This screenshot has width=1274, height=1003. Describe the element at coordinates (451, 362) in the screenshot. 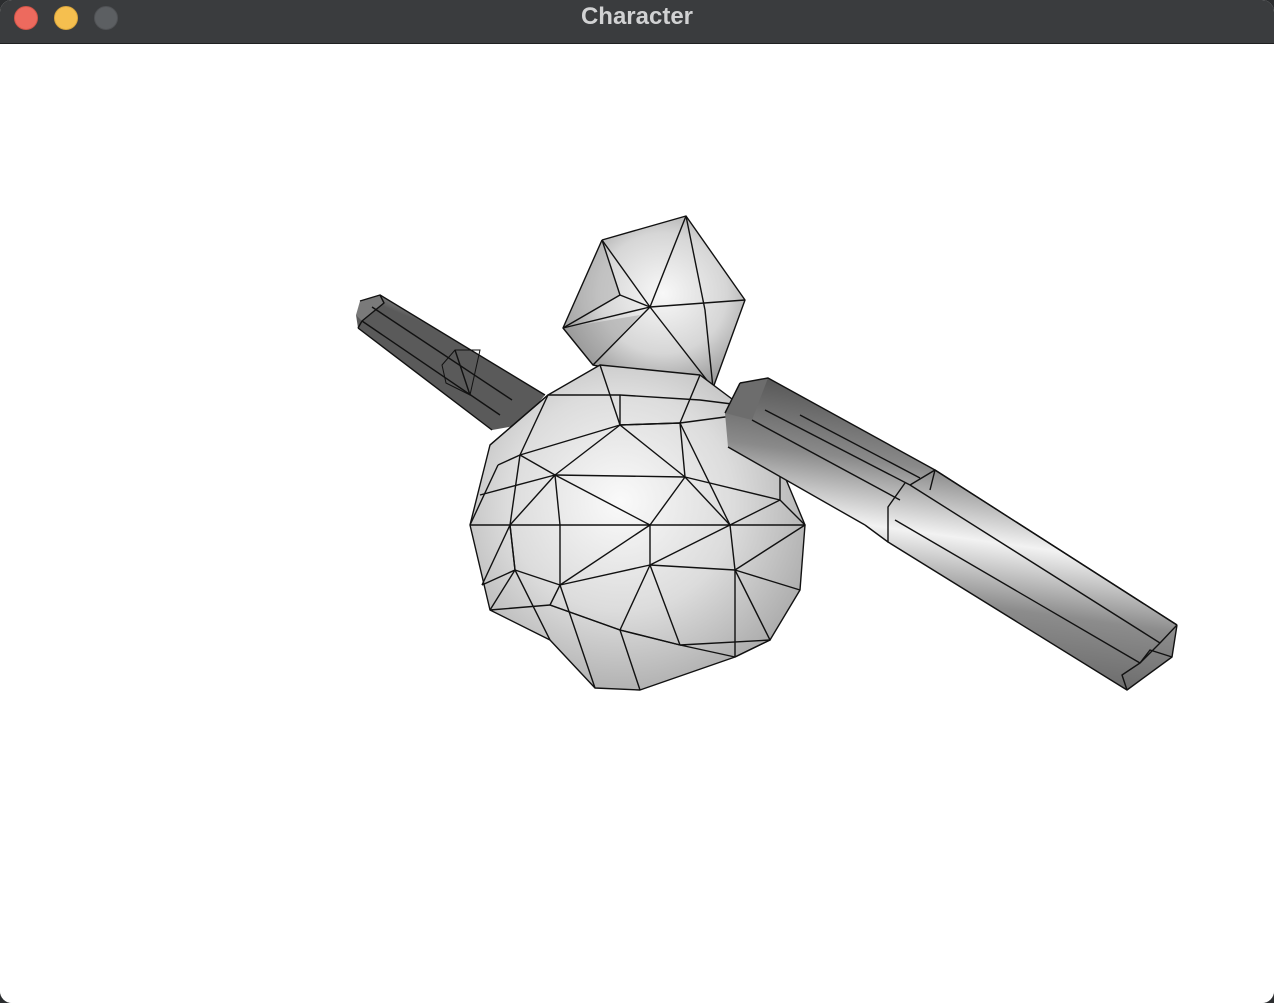

I see `left-arm-cylinder` at that location.